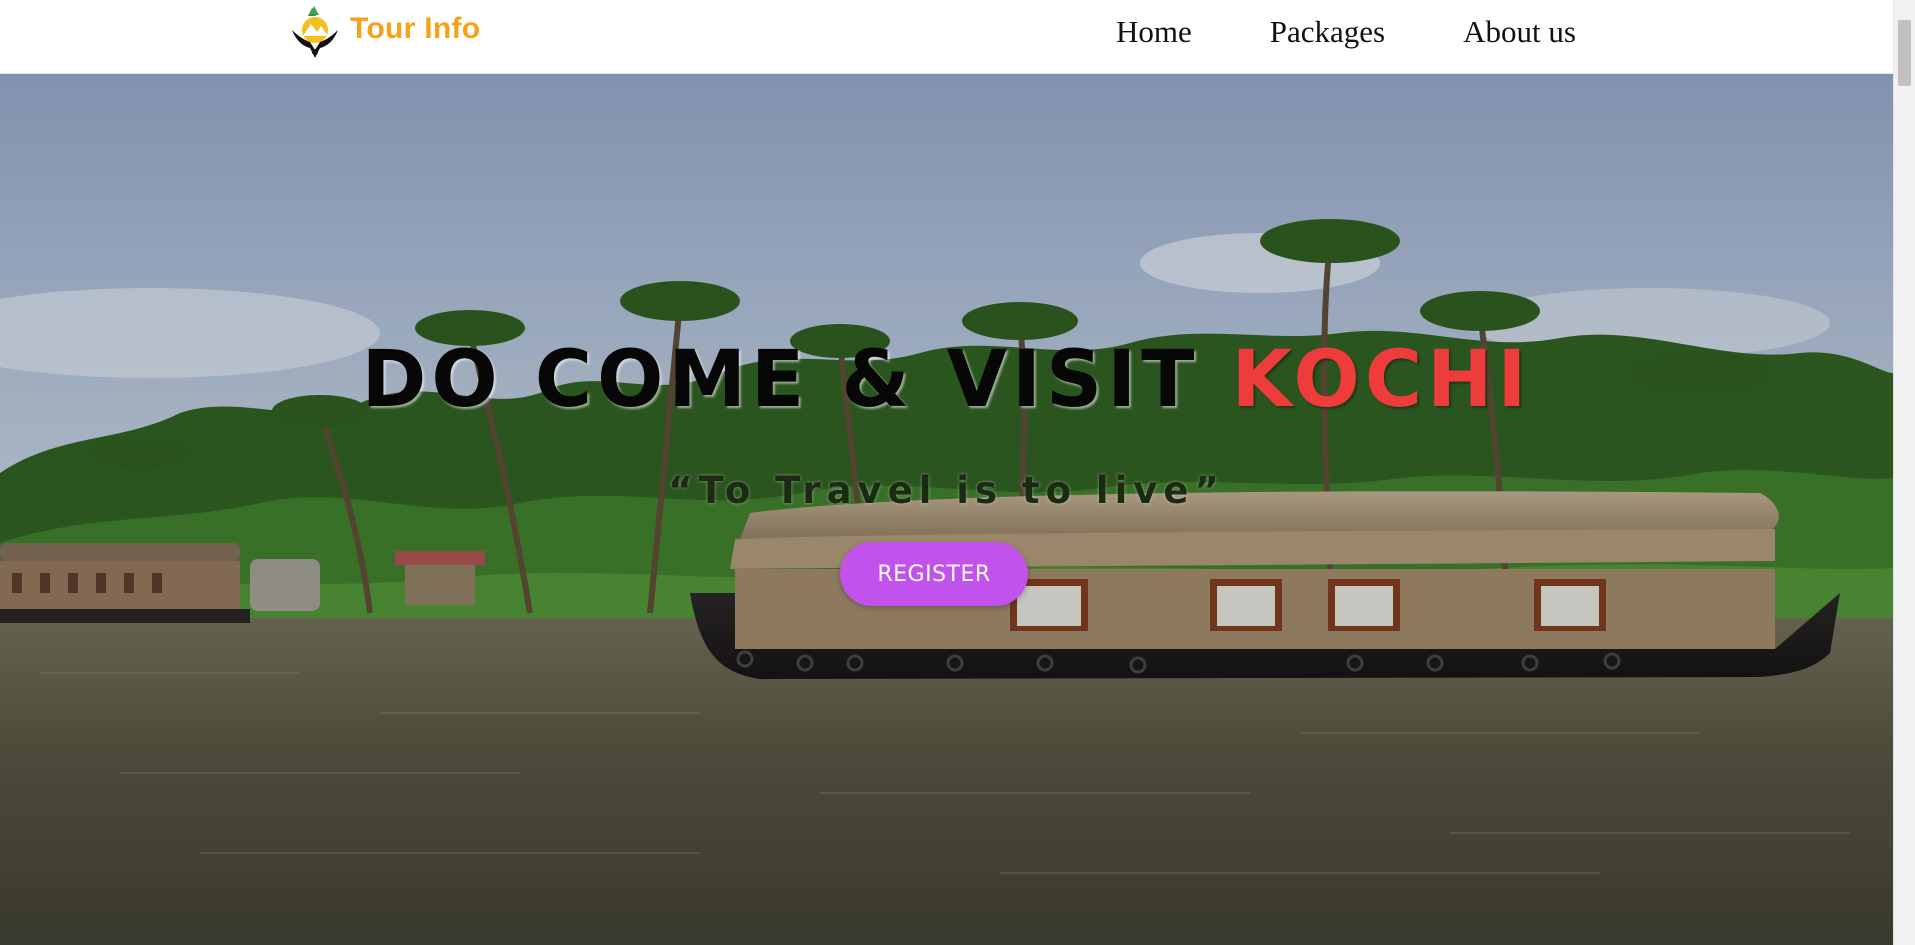  I want to click on site-header: Tour Info Home Packages About us, so click(946, 37).